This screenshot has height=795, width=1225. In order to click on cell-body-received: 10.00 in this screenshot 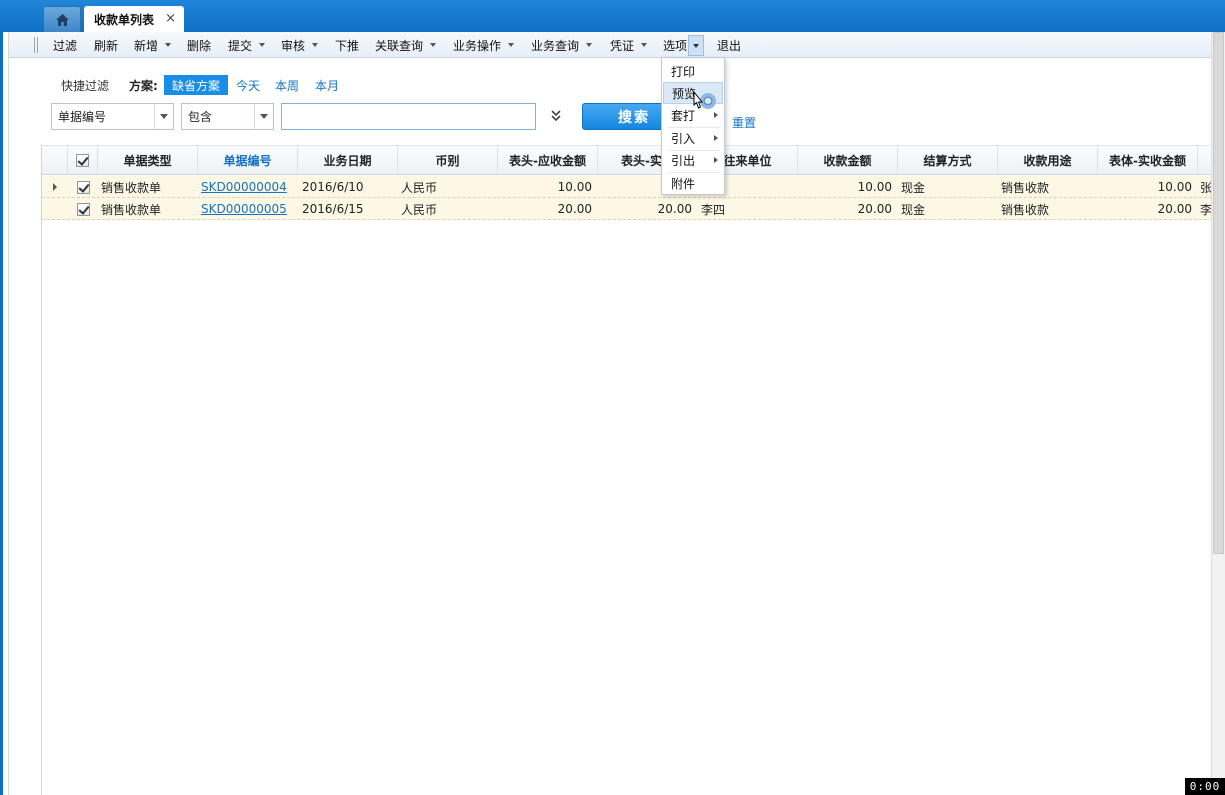, I will do `click(1174, 187)`.